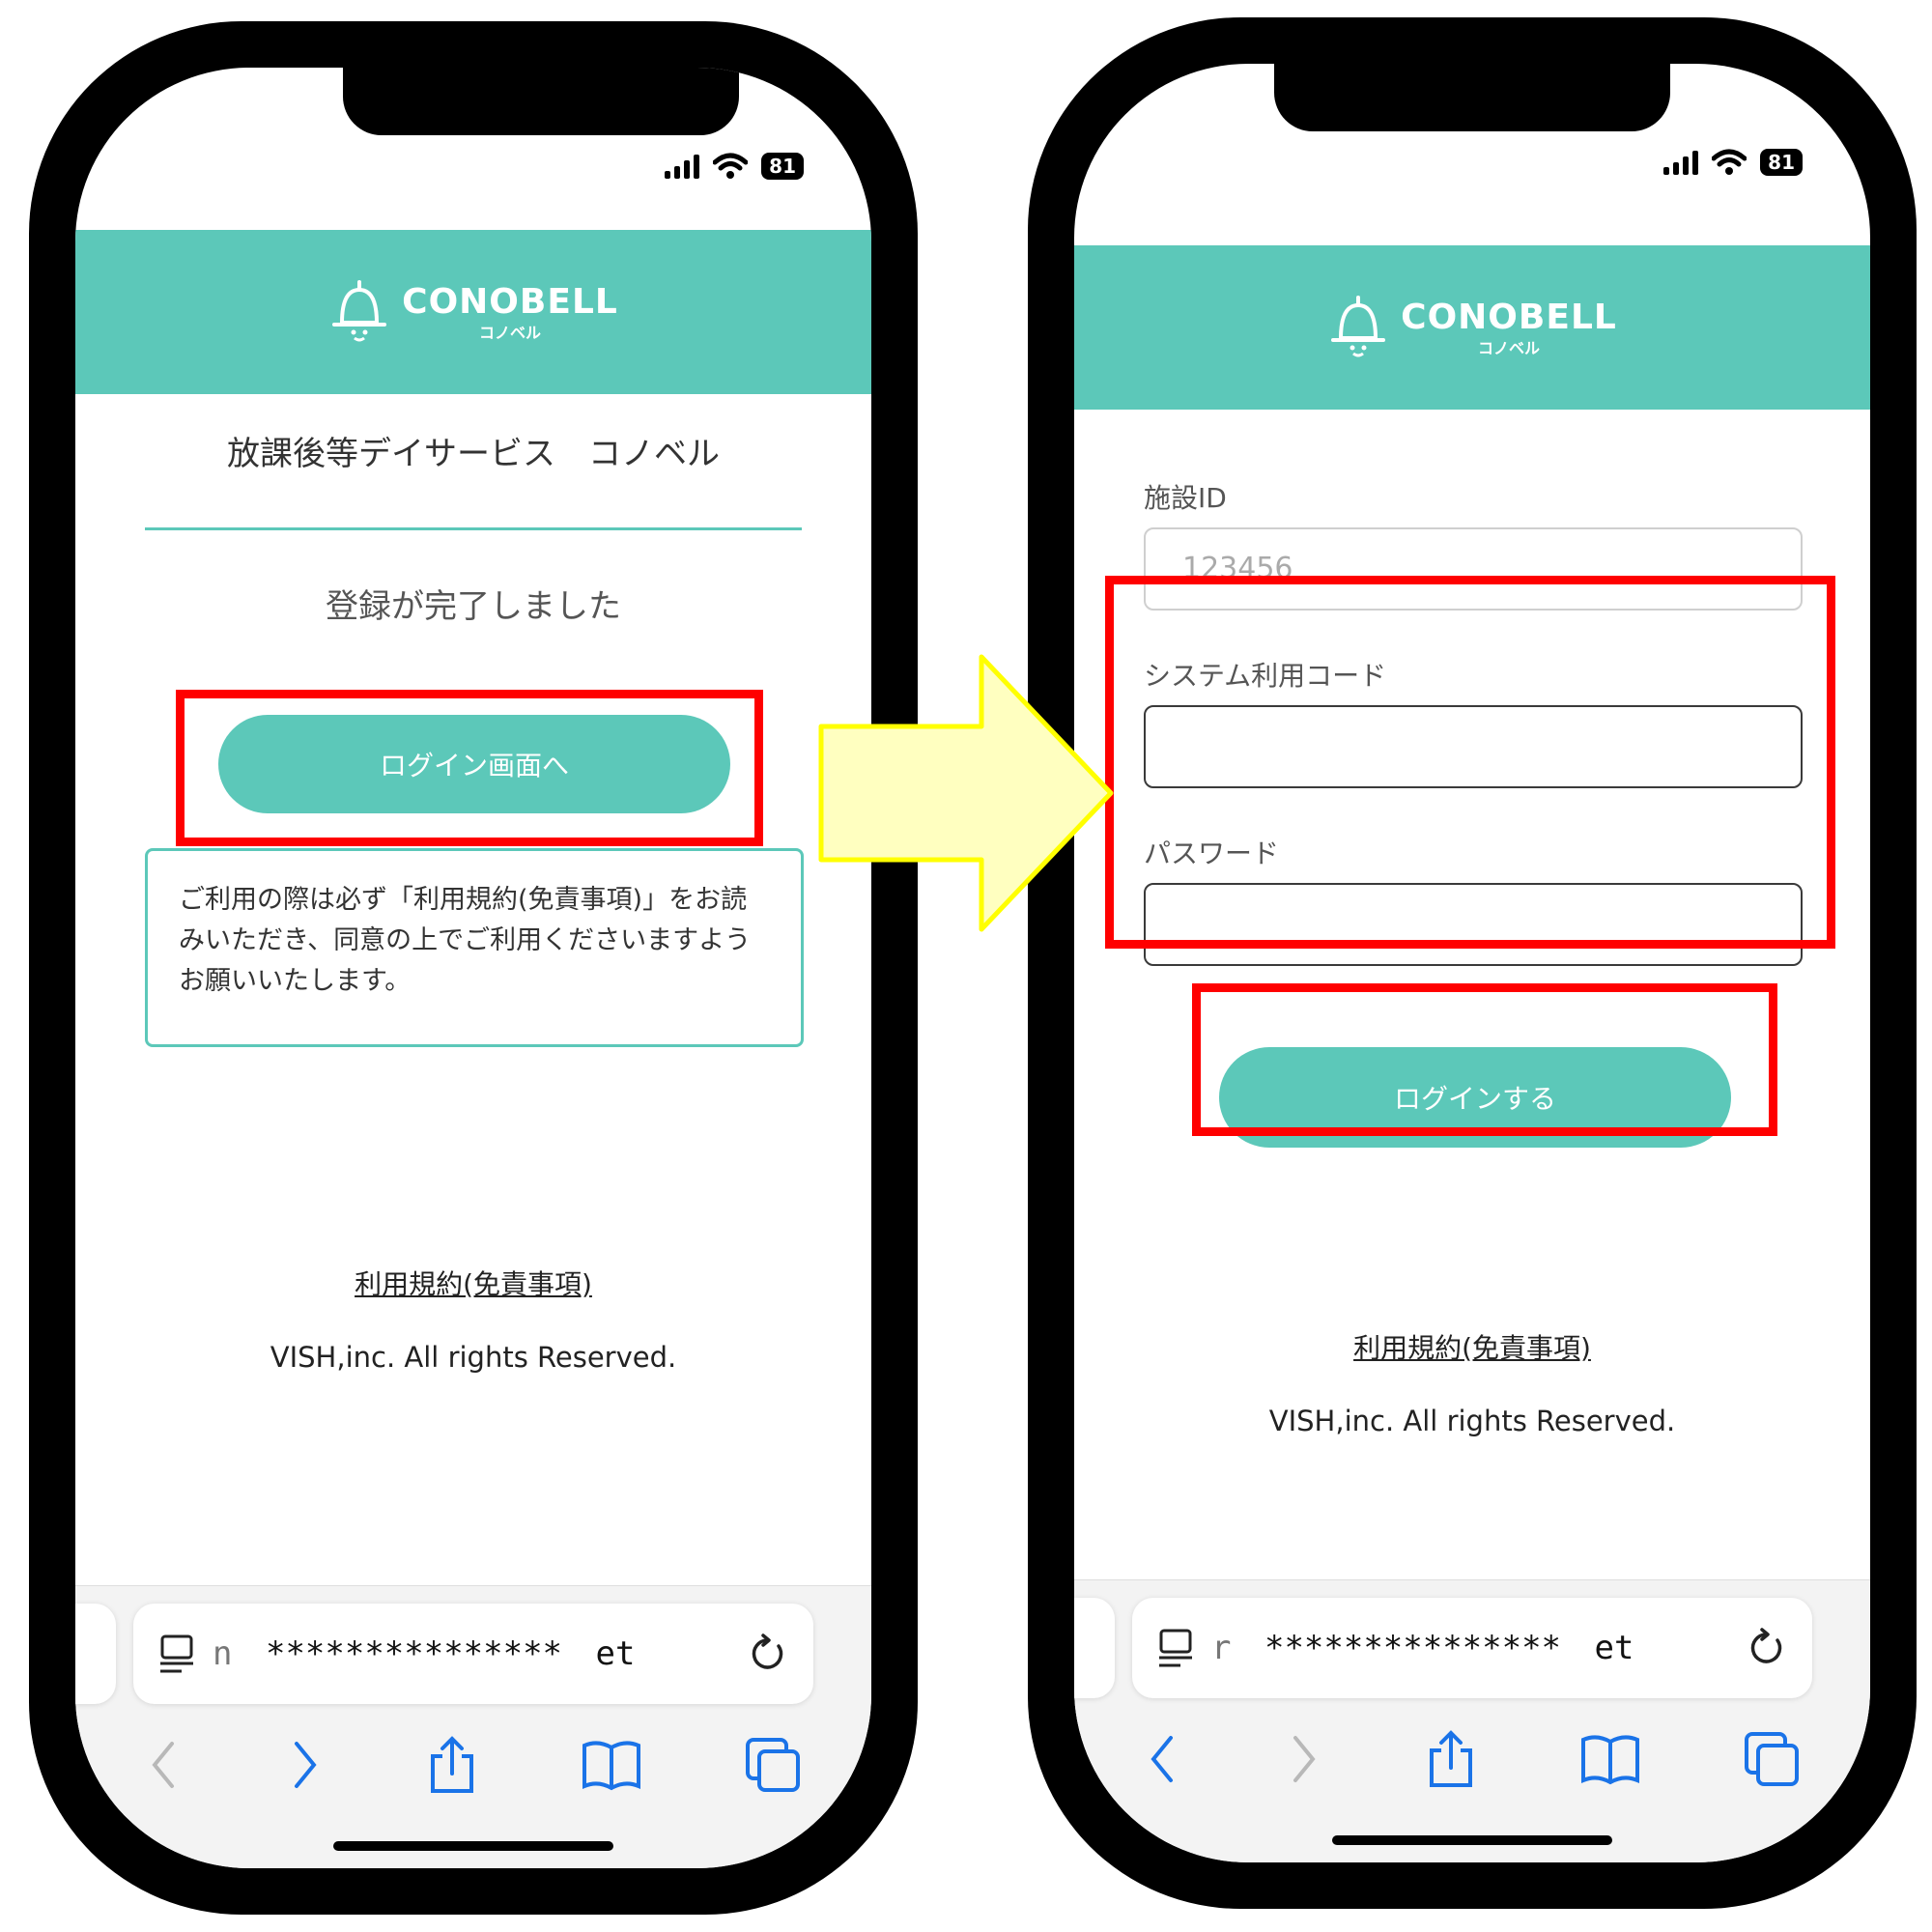 The height and width of the screenshot is (1932, 1932). What do you see at coordinates (473, 454) in the screenshot?
I see `facility-name: 放課後等デイサービス コノベル` at bounding box center [473, 454].